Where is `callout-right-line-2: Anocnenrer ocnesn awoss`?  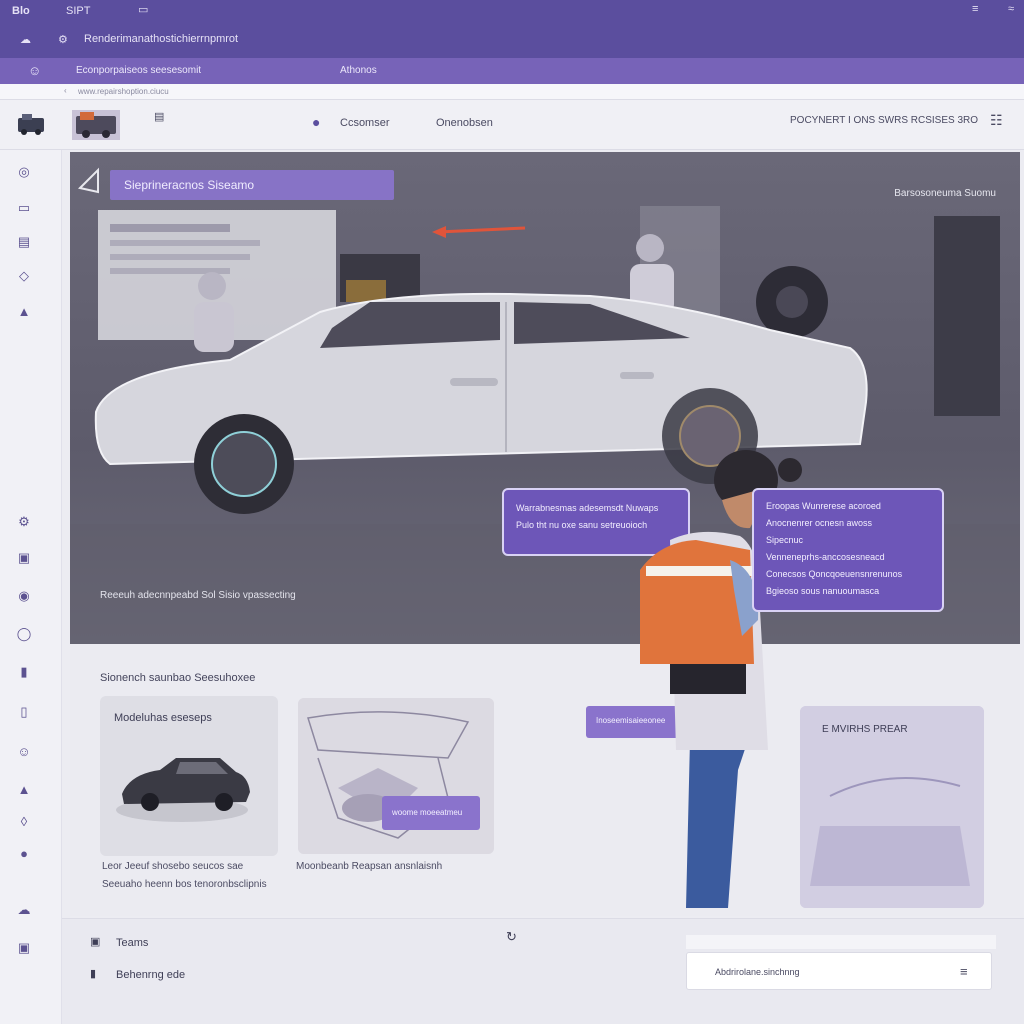
callout-right-line-2: Anocnenrer ocnesn awoss is located at coordinates (819, 523).